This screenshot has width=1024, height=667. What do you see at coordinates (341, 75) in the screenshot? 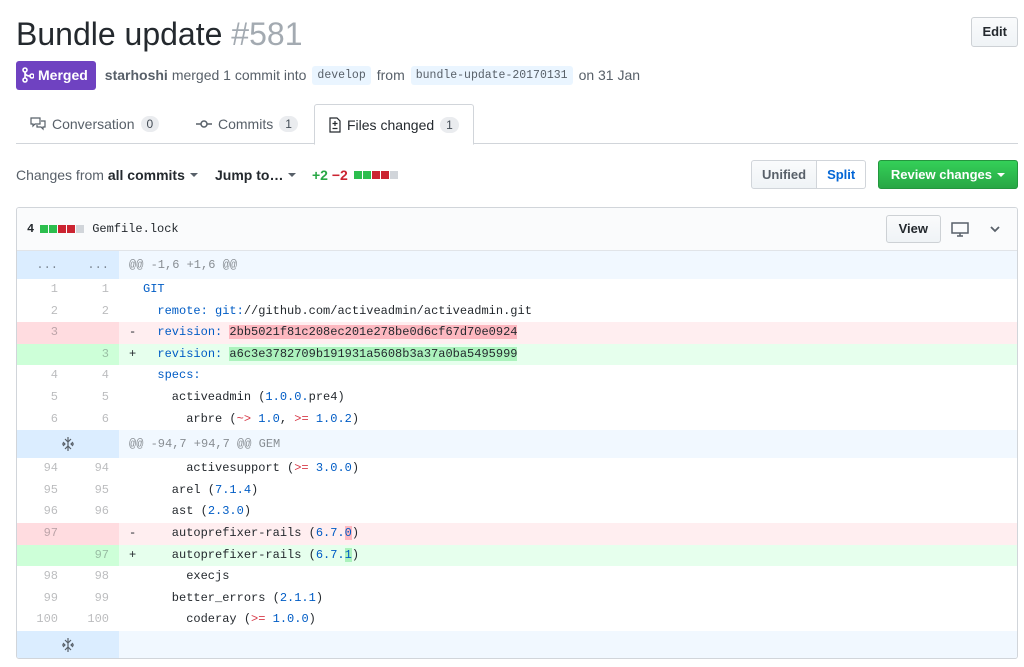
I see `base-branch: develop` at bounding box center [341, 75].